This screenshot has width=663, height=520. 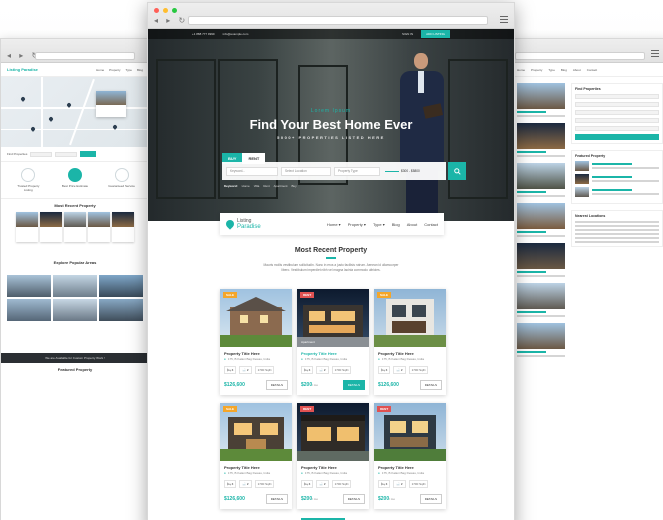 What do you see at coordinates (302, 359) in the screenshot?
I see `map-marker-icon: ●` at bounding box center [302, 359].